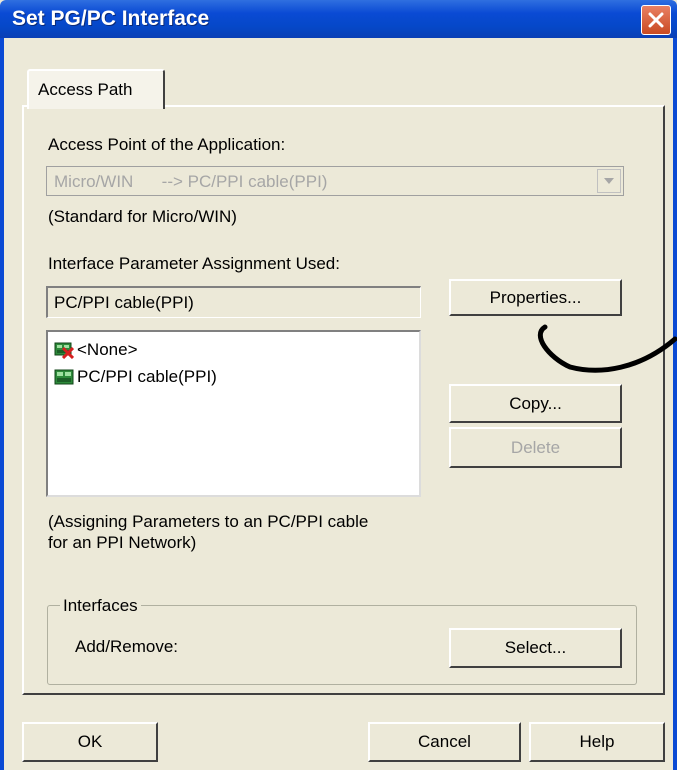 Image resolution: width=677 pixels, height=770 pixels. I want to click on close-icon, so click(656, 20).